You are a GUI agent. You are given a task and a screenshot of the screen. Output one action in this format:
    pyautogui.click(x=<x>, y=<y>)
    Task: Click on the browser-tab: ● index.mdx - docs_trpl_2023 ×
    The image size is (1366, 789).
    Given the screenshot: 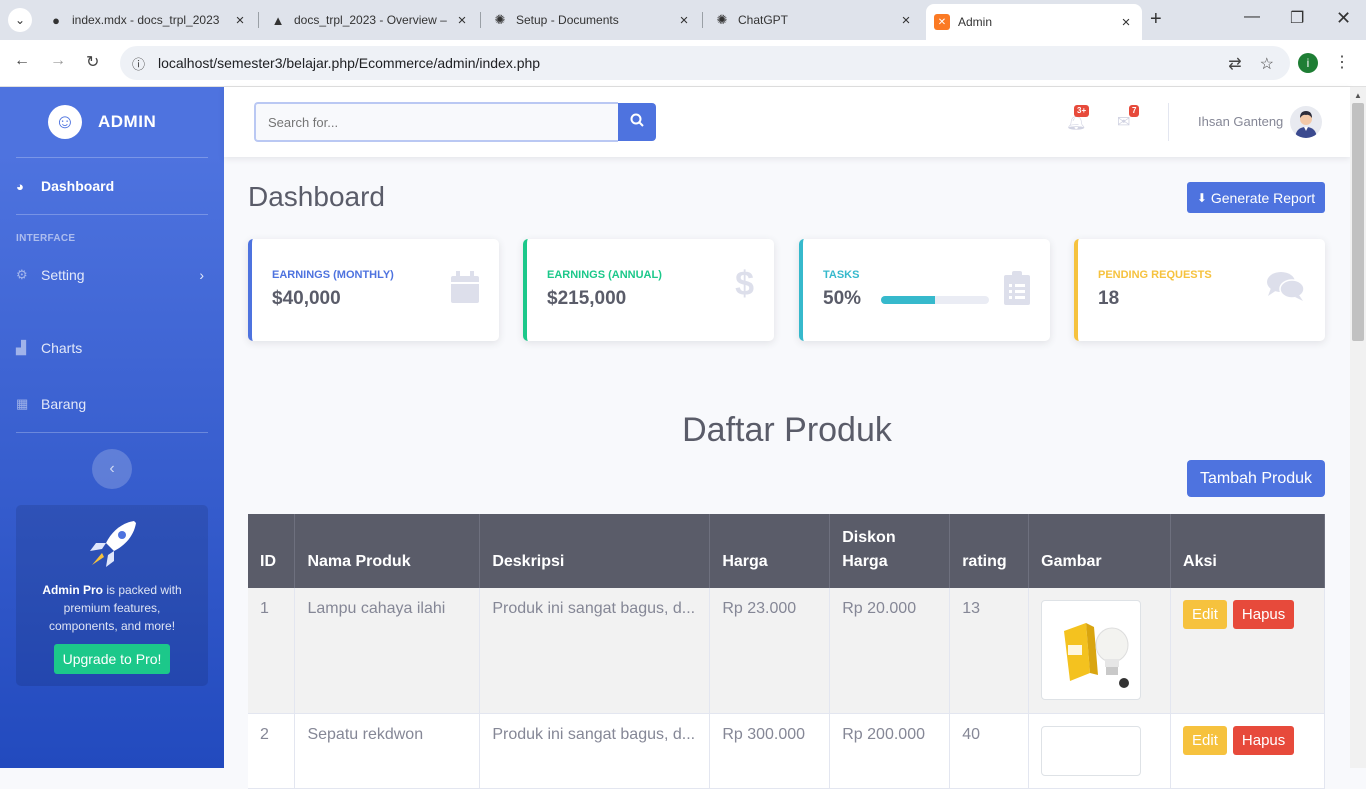 What is the action you would take?
    pyautogui.click(x=148, y=20)
    